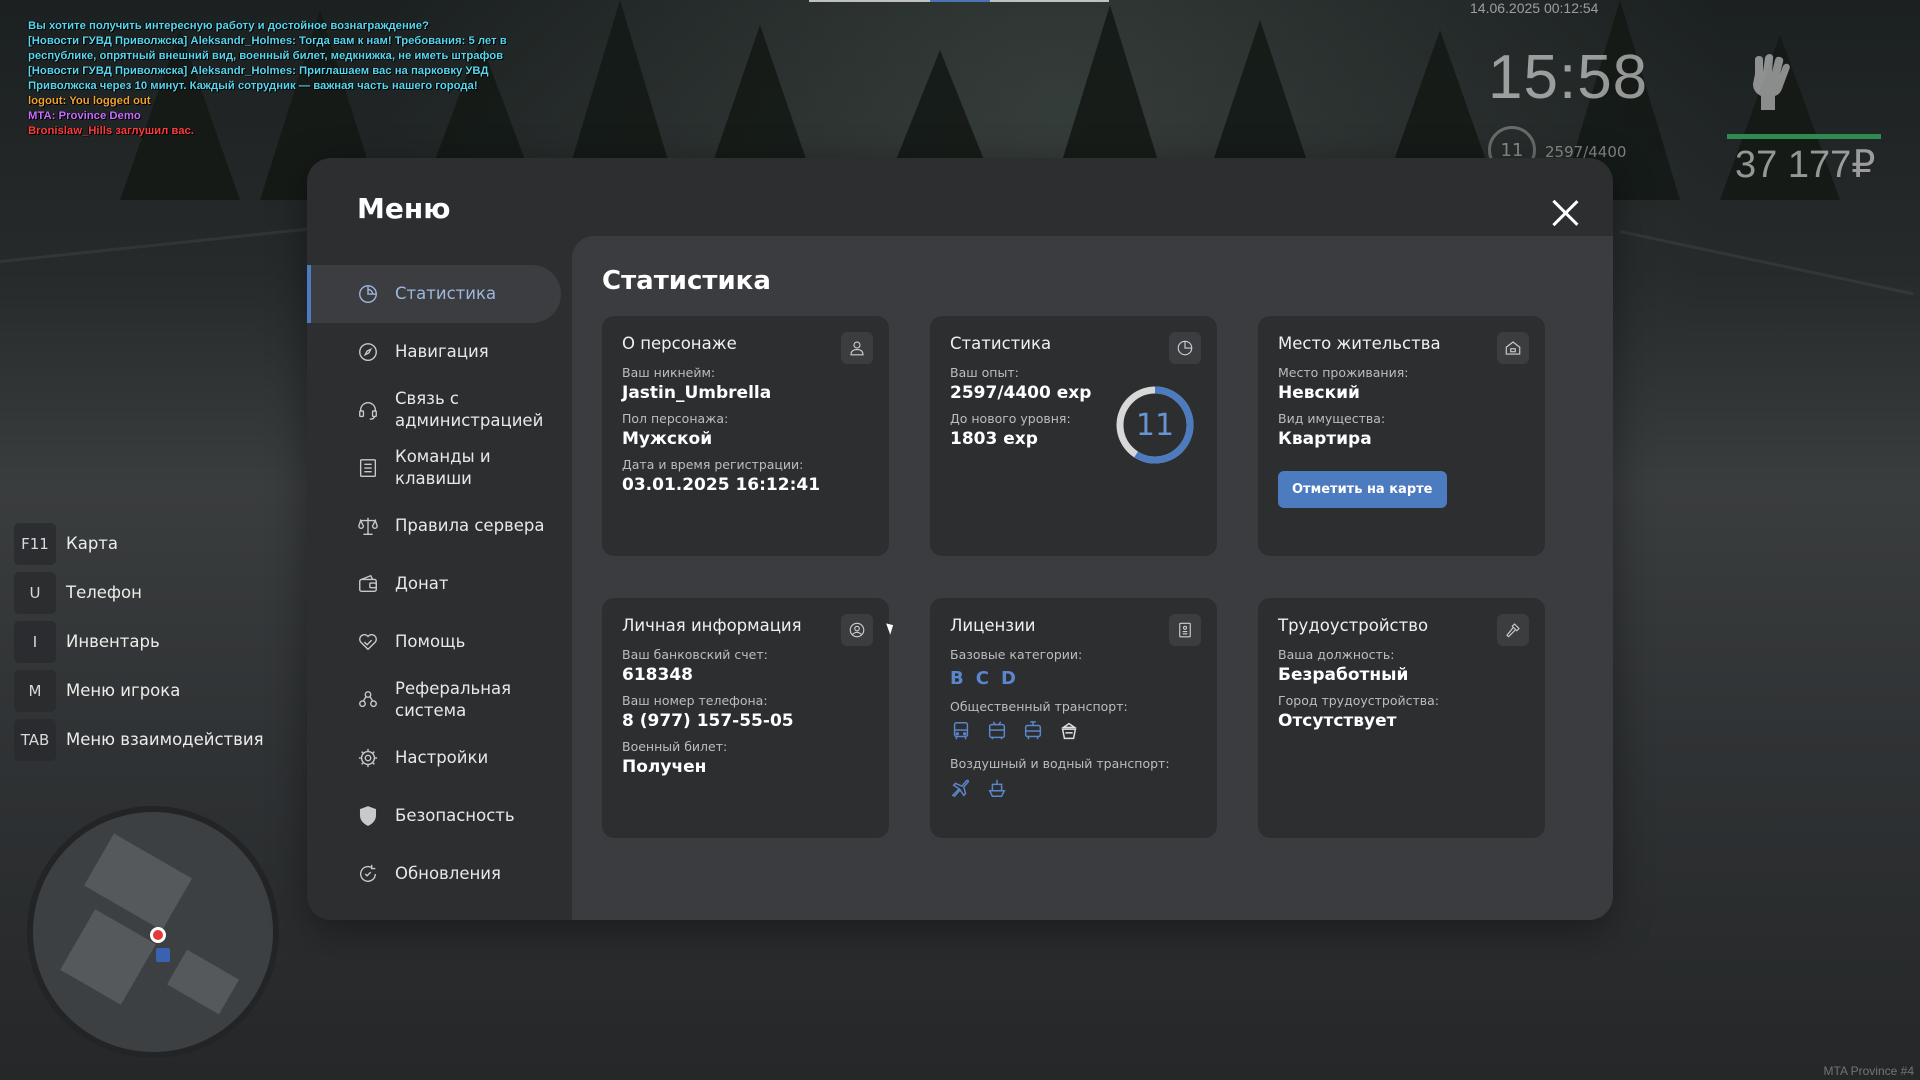 Image resolution: width=1920 pixels, height=1080 pixels. What do you see at coordinates (470, 525) in the screenshot?
I see `sidebar-item-label: Правила сервера` at bounding box center [470, 525].